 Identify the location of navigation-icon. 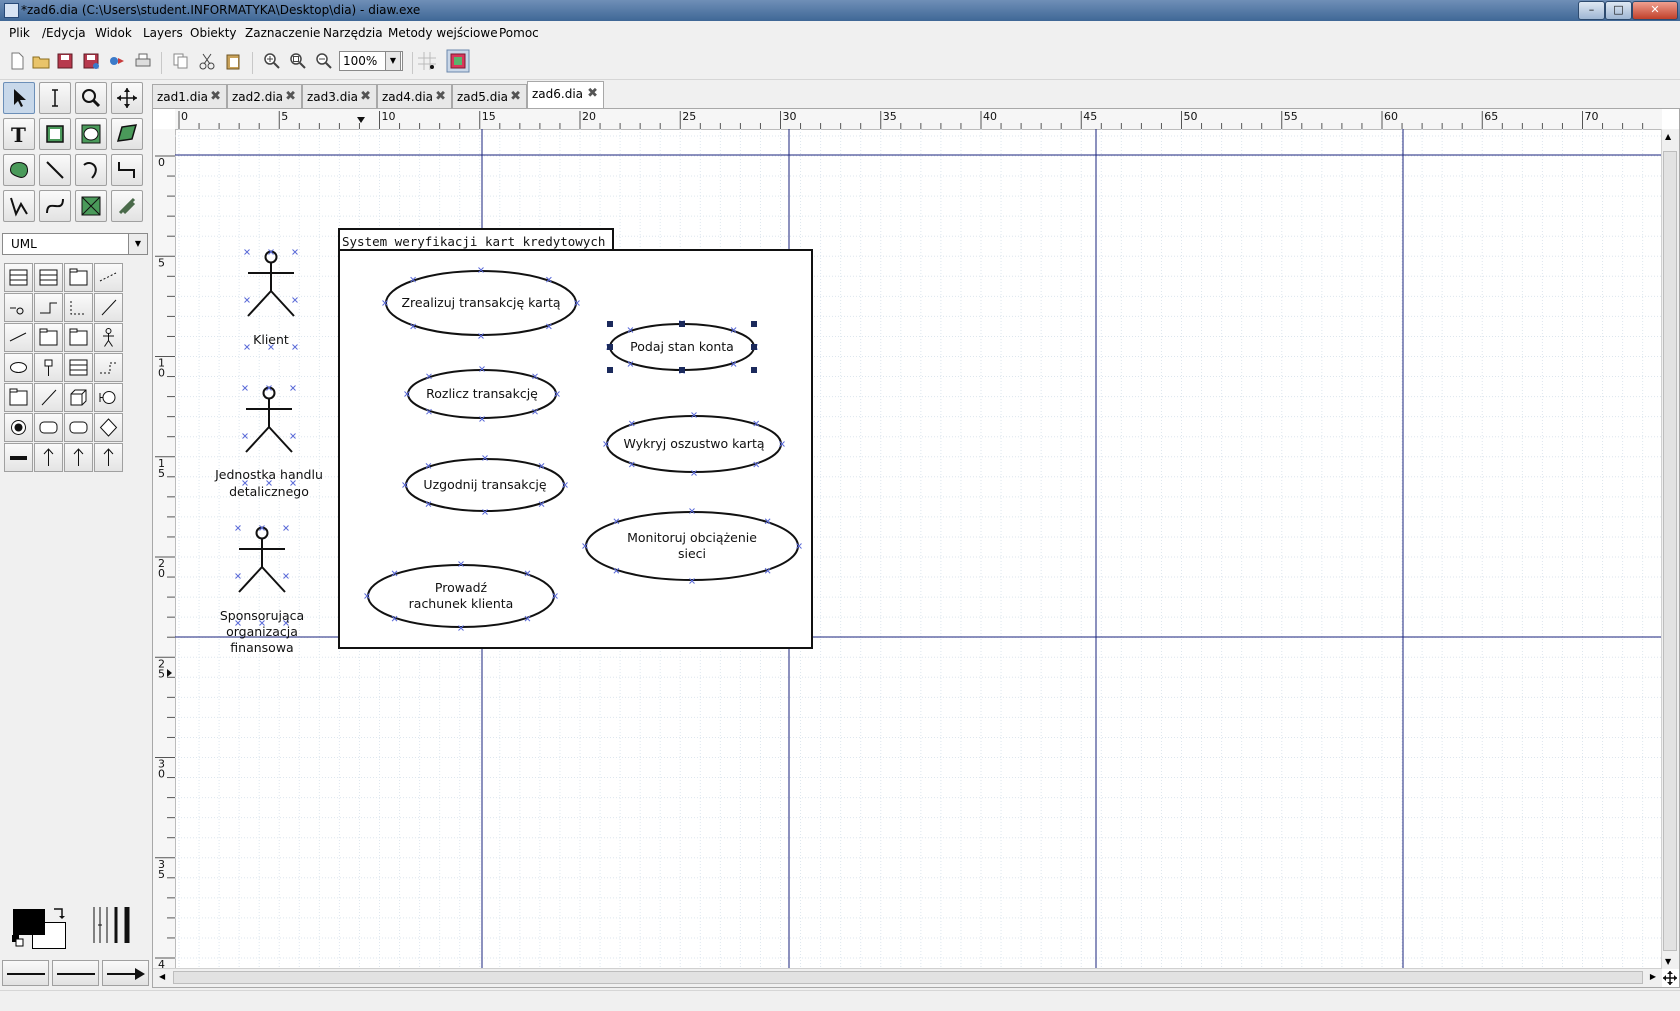
(1670, 978).